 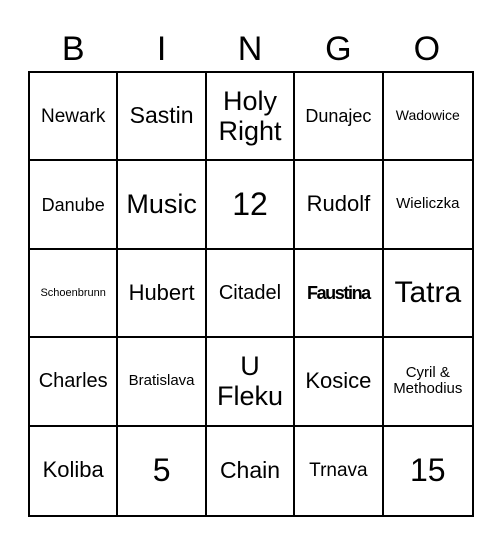 I want to click on cell-text: Music, so click(x=161, y=204).